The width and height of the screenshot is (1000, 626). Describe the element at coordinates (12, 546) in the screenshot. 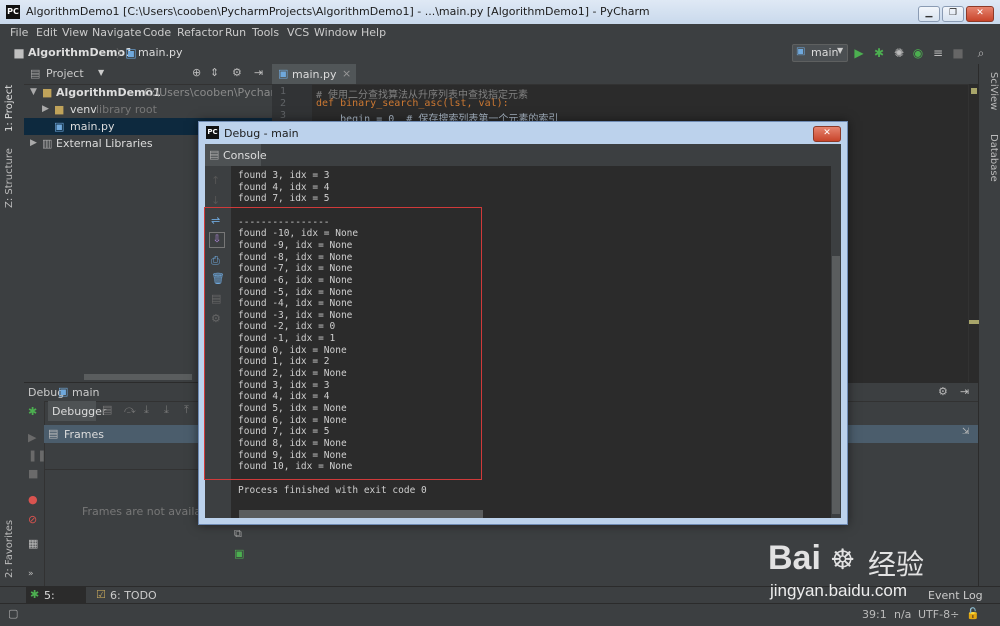

I see `tab-favorites: 2: Favorites` at that location.